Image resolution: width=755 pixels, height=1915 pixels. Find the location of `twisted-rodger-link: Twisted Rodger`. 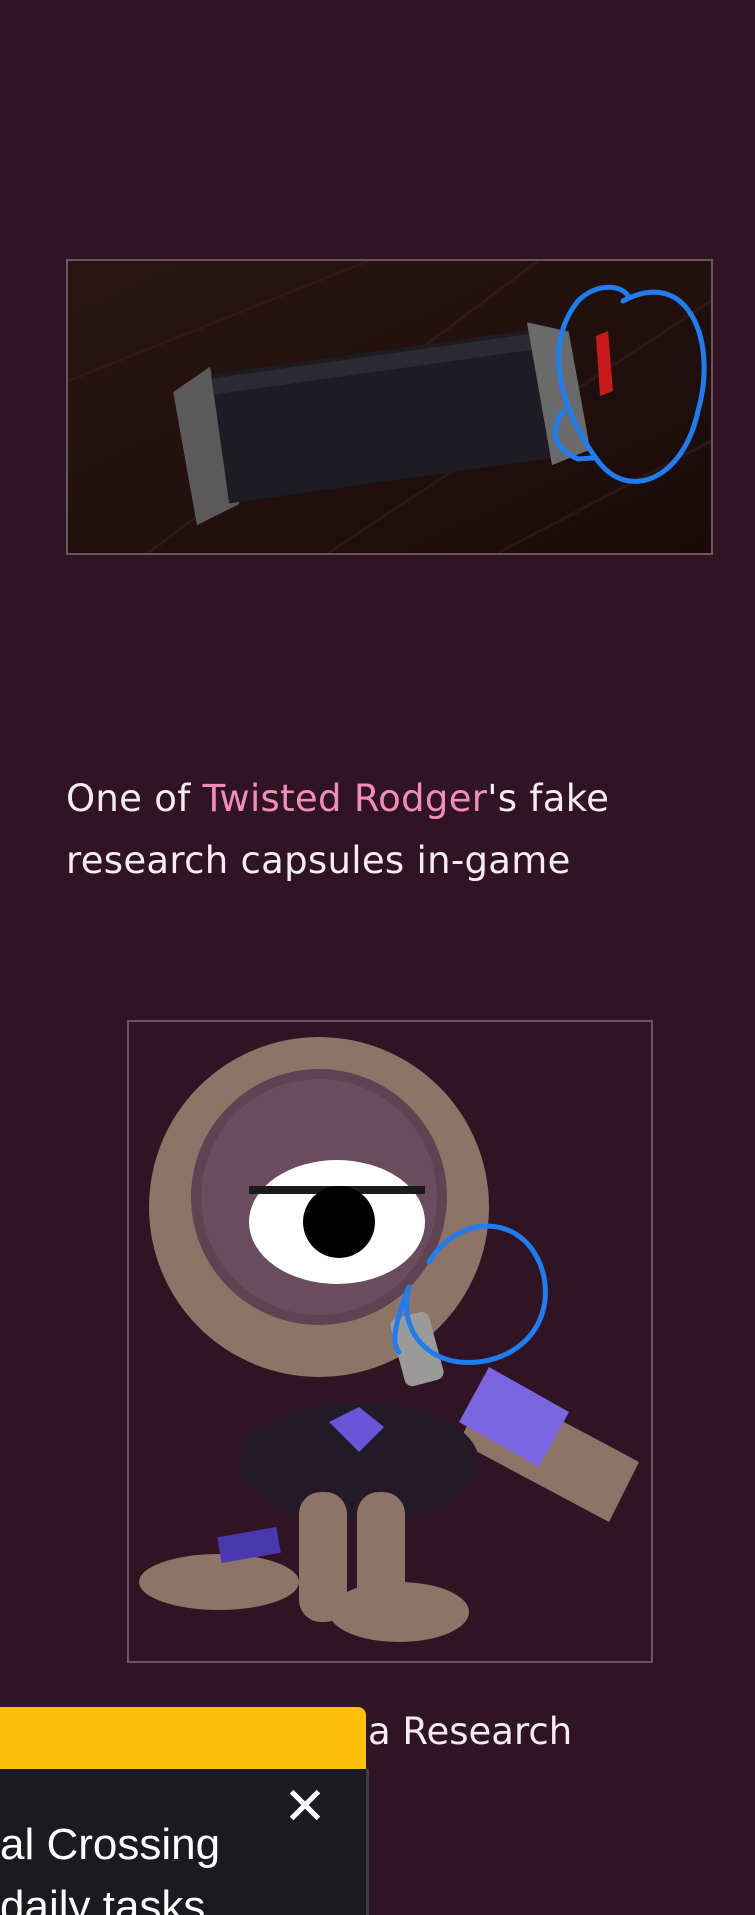

twisted-rodger-link: Twisted Rodger is located at coordinates (345, 798).